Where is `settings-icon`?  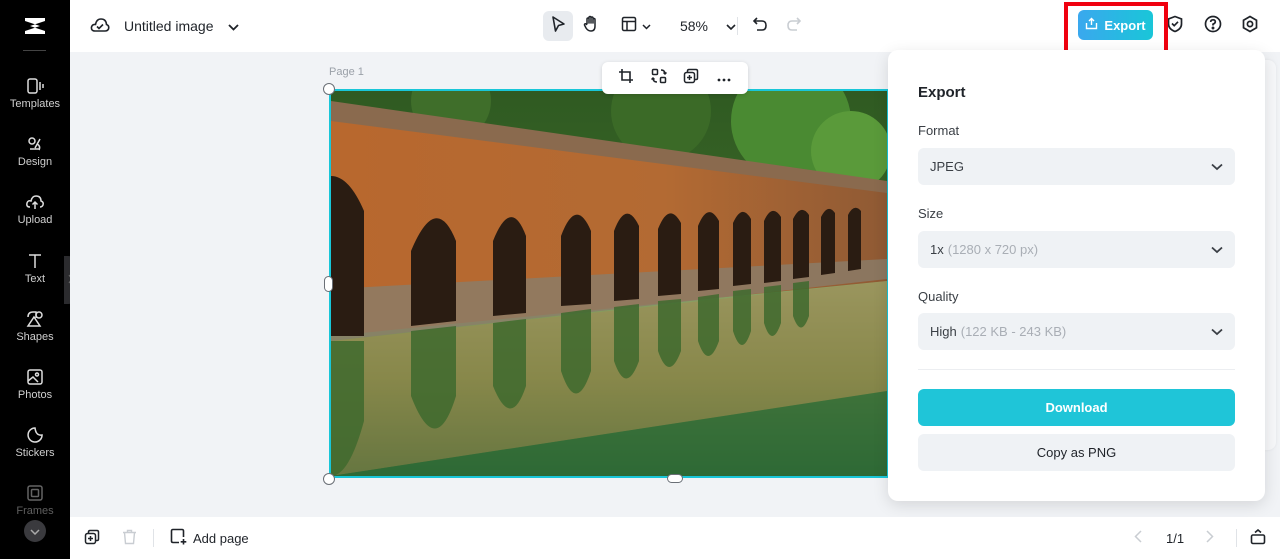
settings-icon is located at coordinates (1250, 26).